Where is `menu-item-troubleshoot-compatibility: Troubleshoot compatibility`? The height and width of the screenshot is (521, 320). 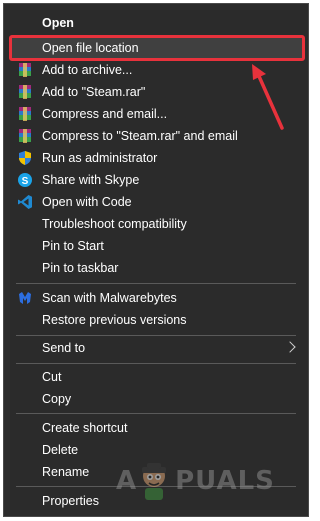 menu-item-troubleshoot-compatibility: Troubleshoot compatibility is located at coordinates (156, 224).